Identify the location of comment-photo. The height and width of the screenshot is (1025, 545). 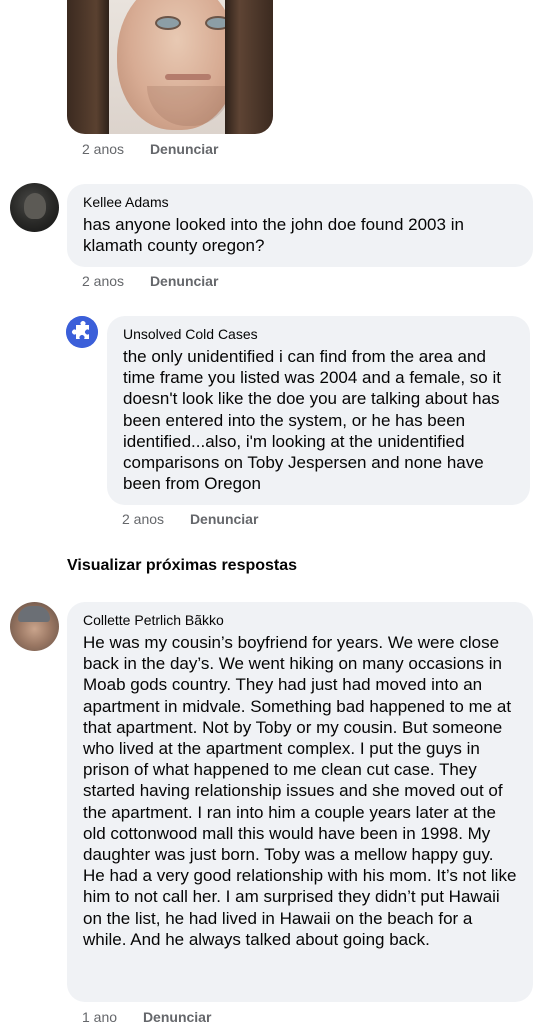
(170, 67).